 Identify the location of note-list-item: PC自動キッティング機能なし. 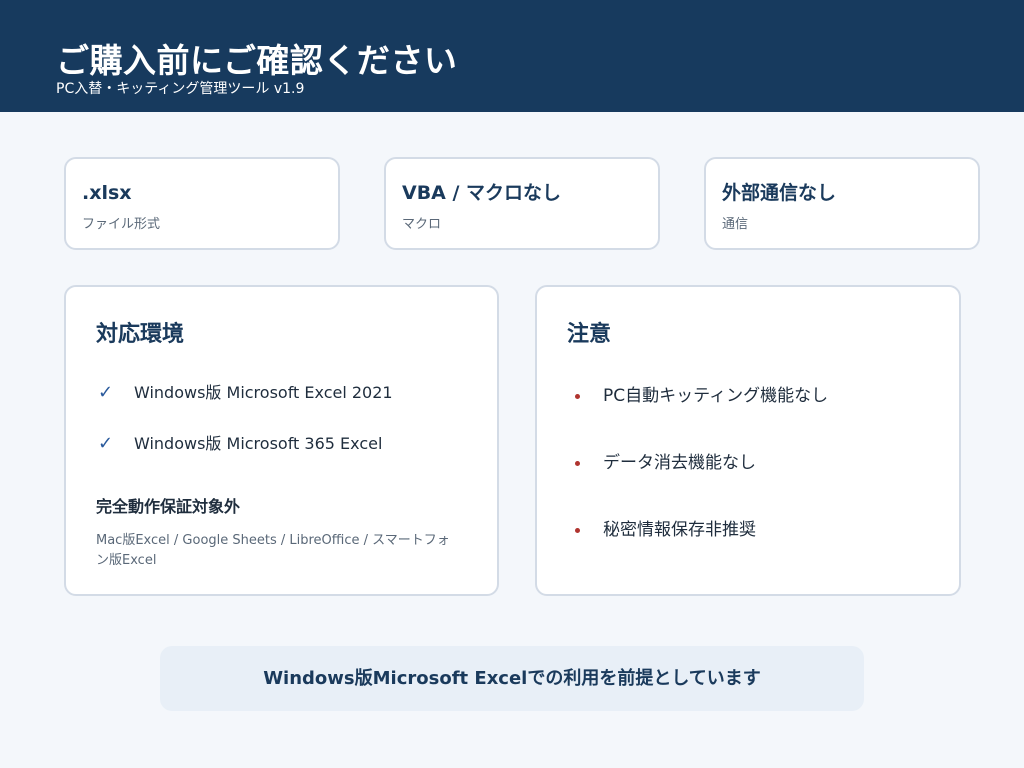
(752, 396).